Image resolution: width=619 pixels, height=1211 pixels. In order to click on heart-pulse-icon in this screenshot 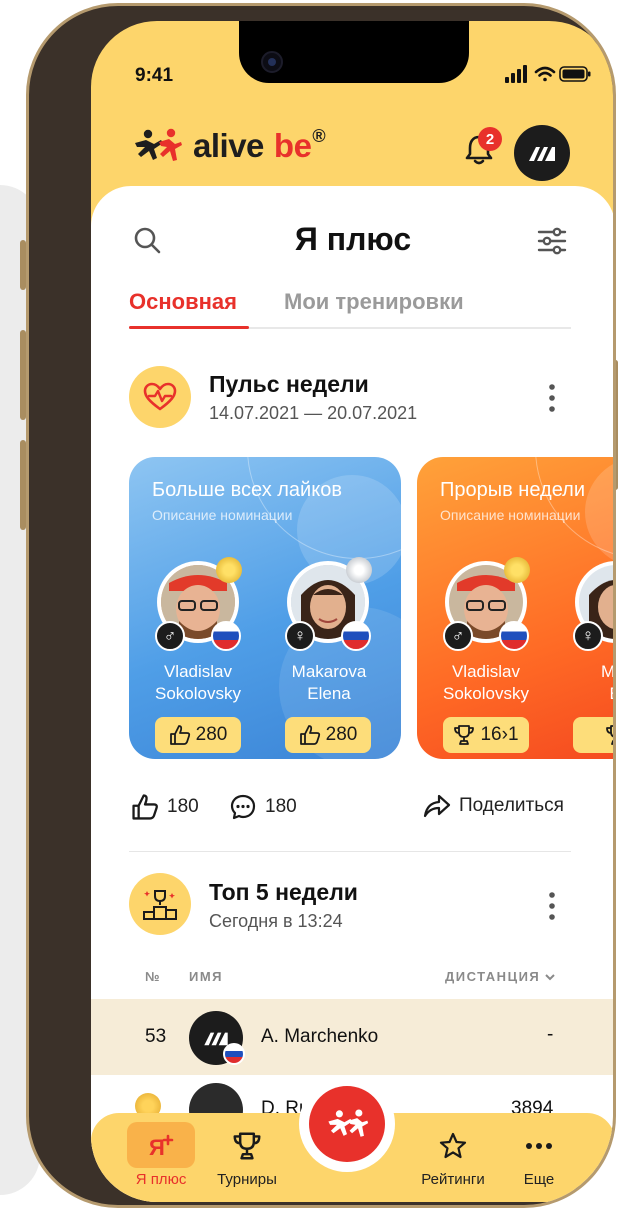, I will do `click(160, 396)`.